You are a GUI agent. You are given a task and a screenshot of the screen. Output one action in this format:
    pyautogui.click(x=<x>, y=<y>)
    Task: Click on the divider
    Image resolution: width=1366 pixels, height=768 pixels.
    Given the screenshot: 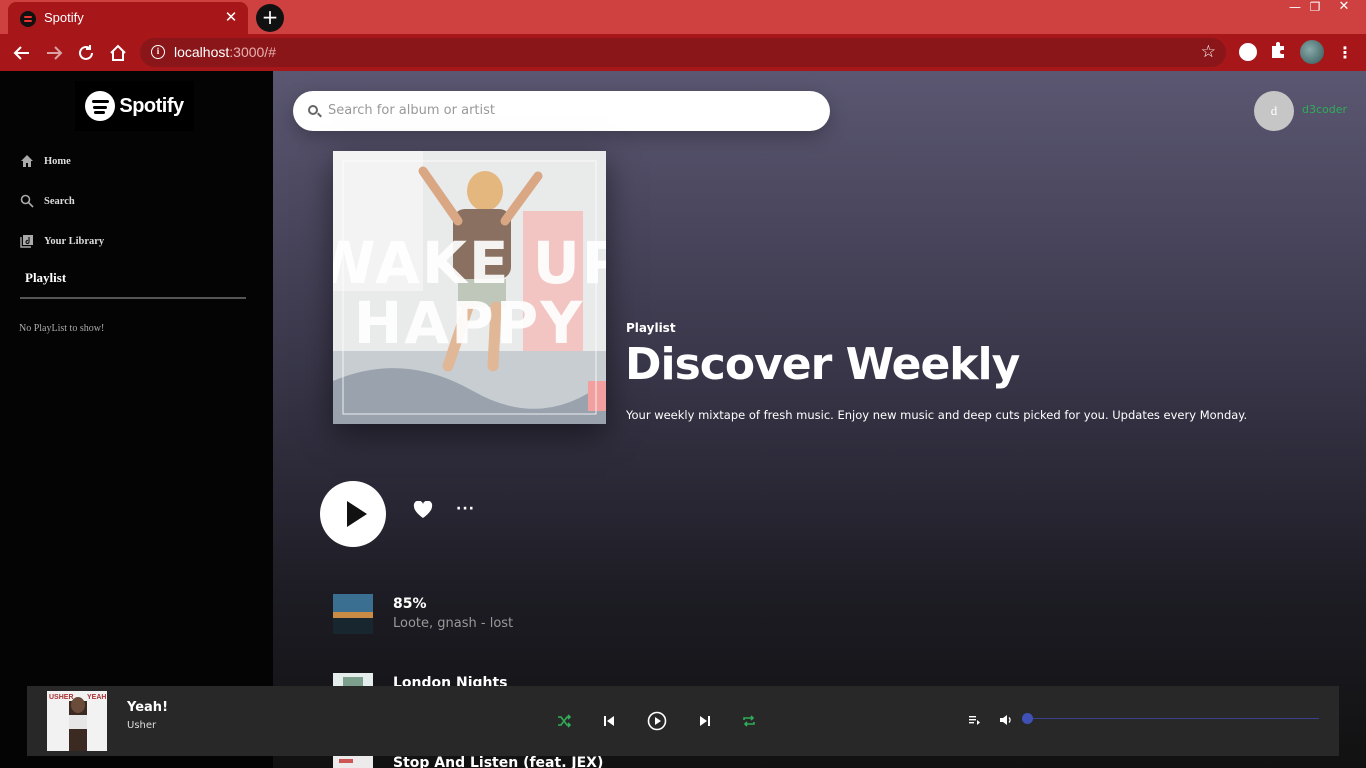 What is the action you would take?
    pyautogui.click(x=133, y=298)
    